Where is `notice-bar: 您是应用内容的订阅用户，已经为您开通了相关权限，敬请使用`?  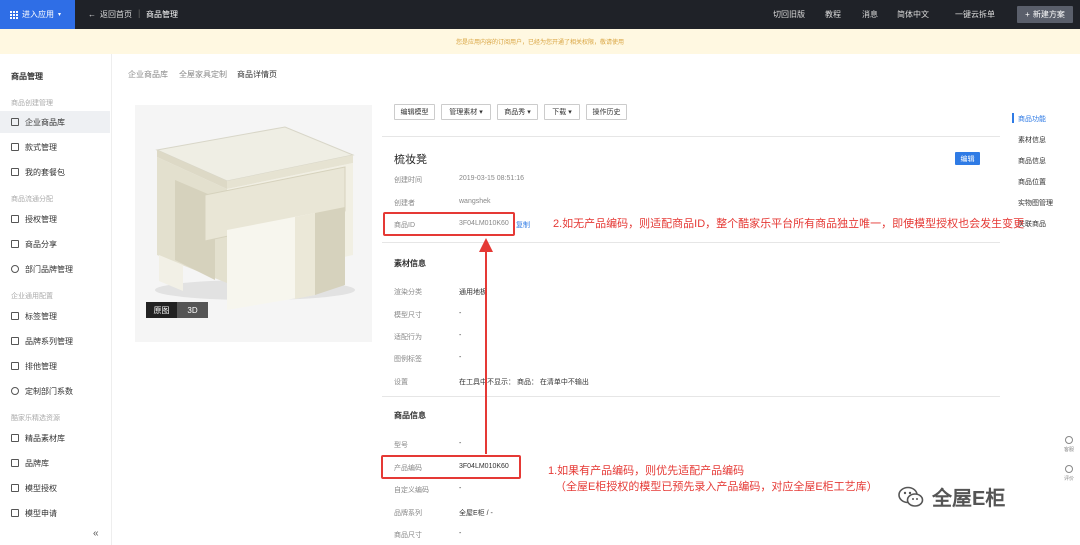
notice-bar: 您是应用内容的订阅用户，已经为您开通了相关权限，敬请使用 is located at coordinates (540, 41).